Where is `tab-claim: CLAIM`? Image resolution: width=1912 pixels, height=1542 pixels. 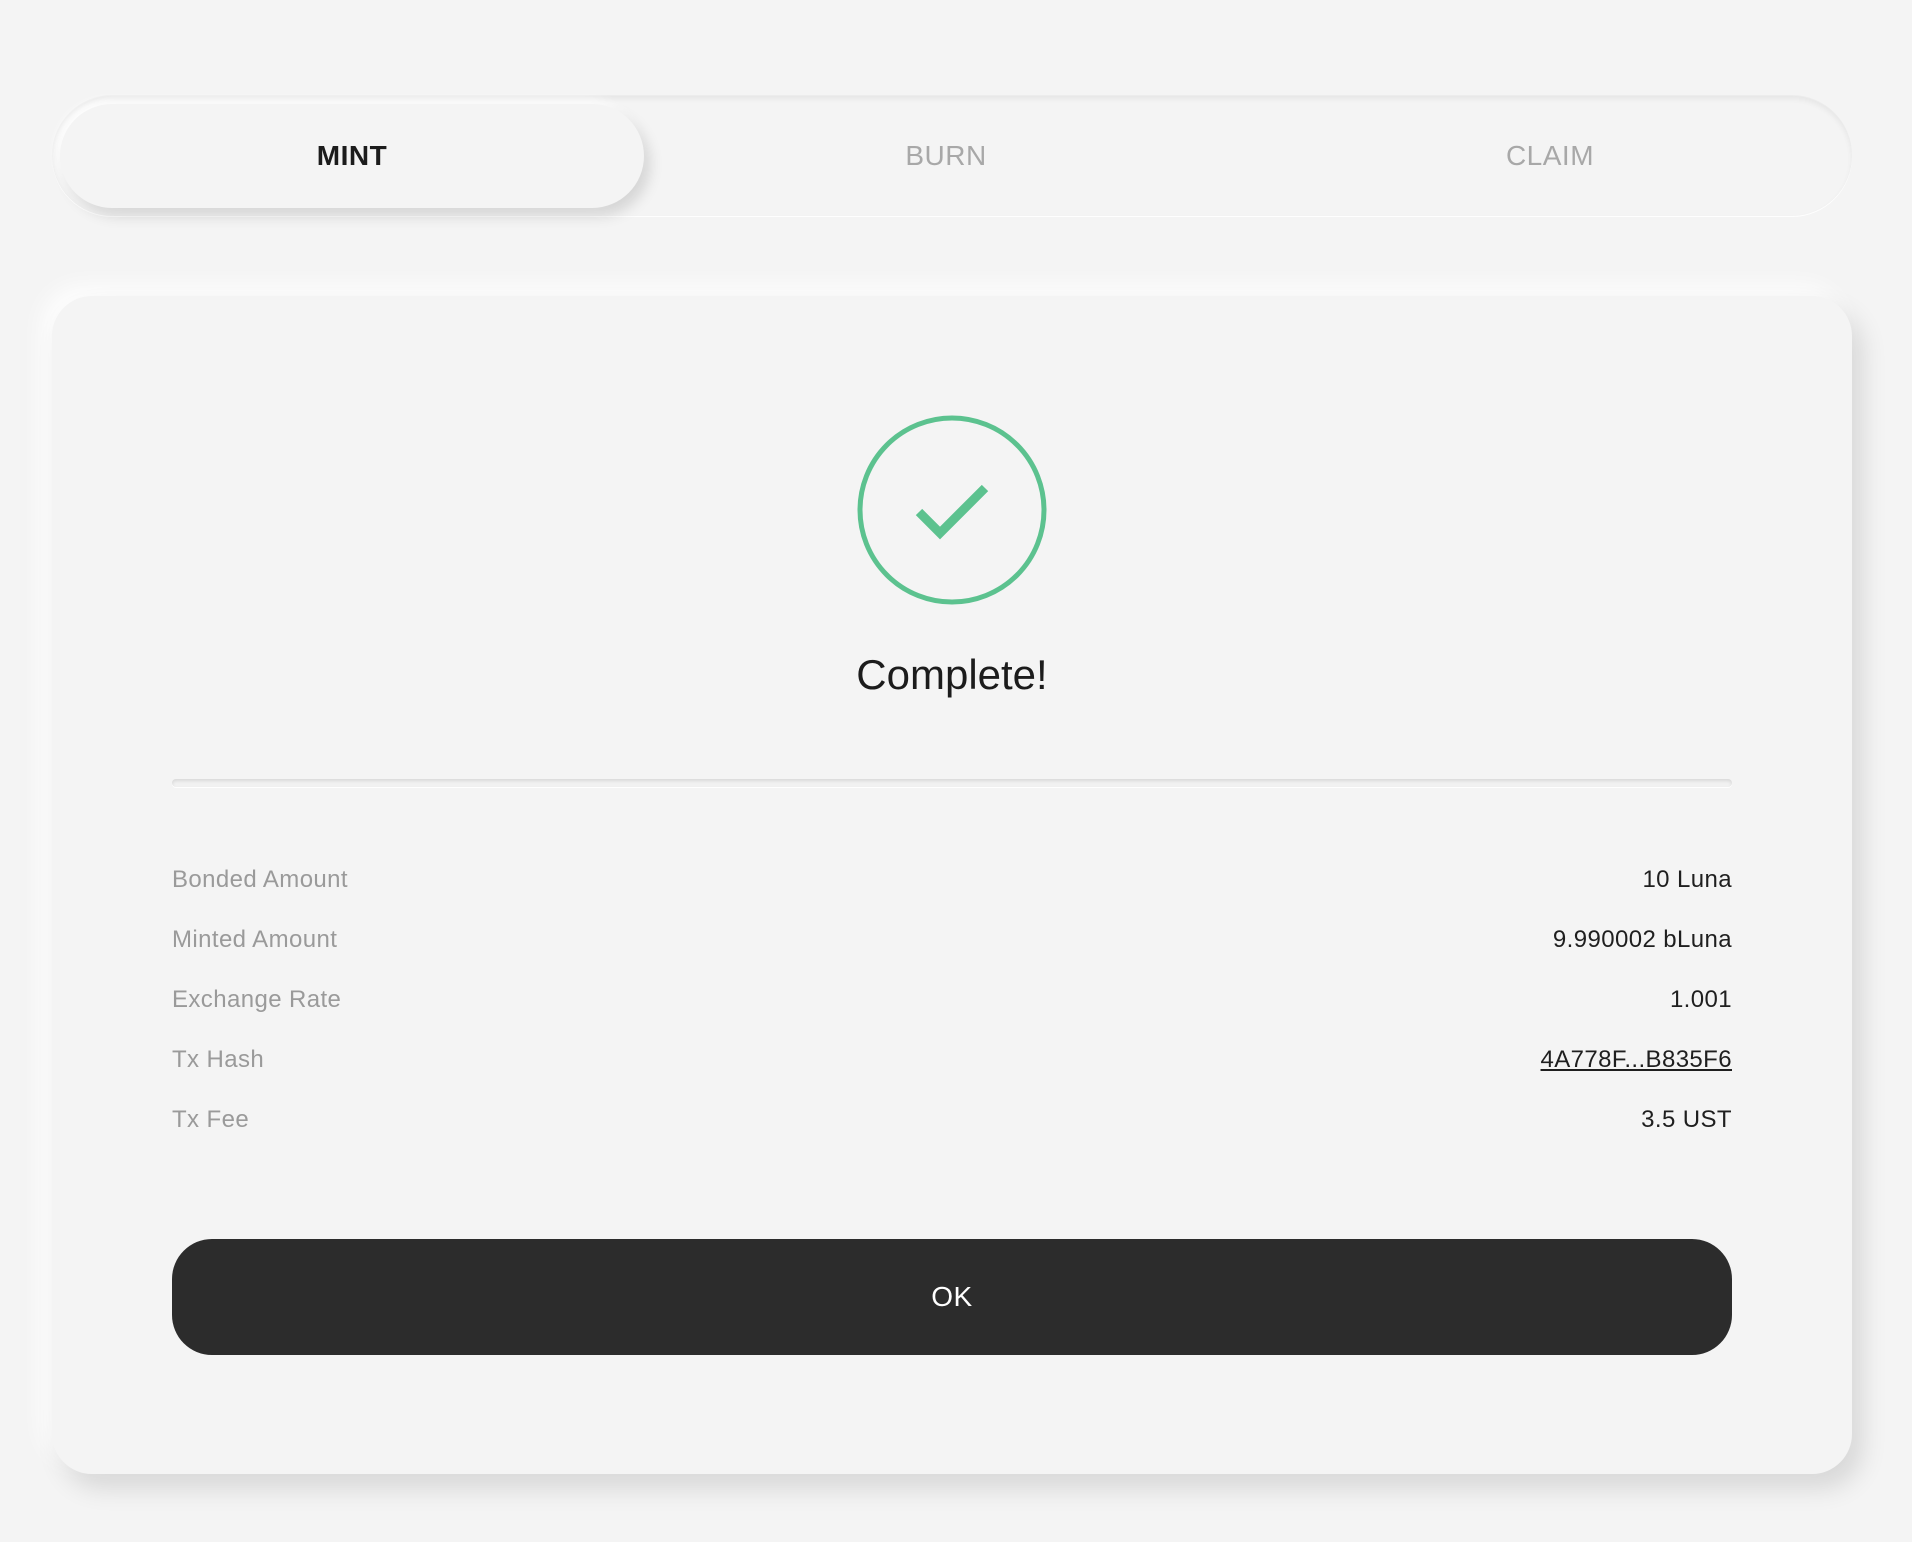
tab-claim: CLAIM is located at coordinates (1550, 156).